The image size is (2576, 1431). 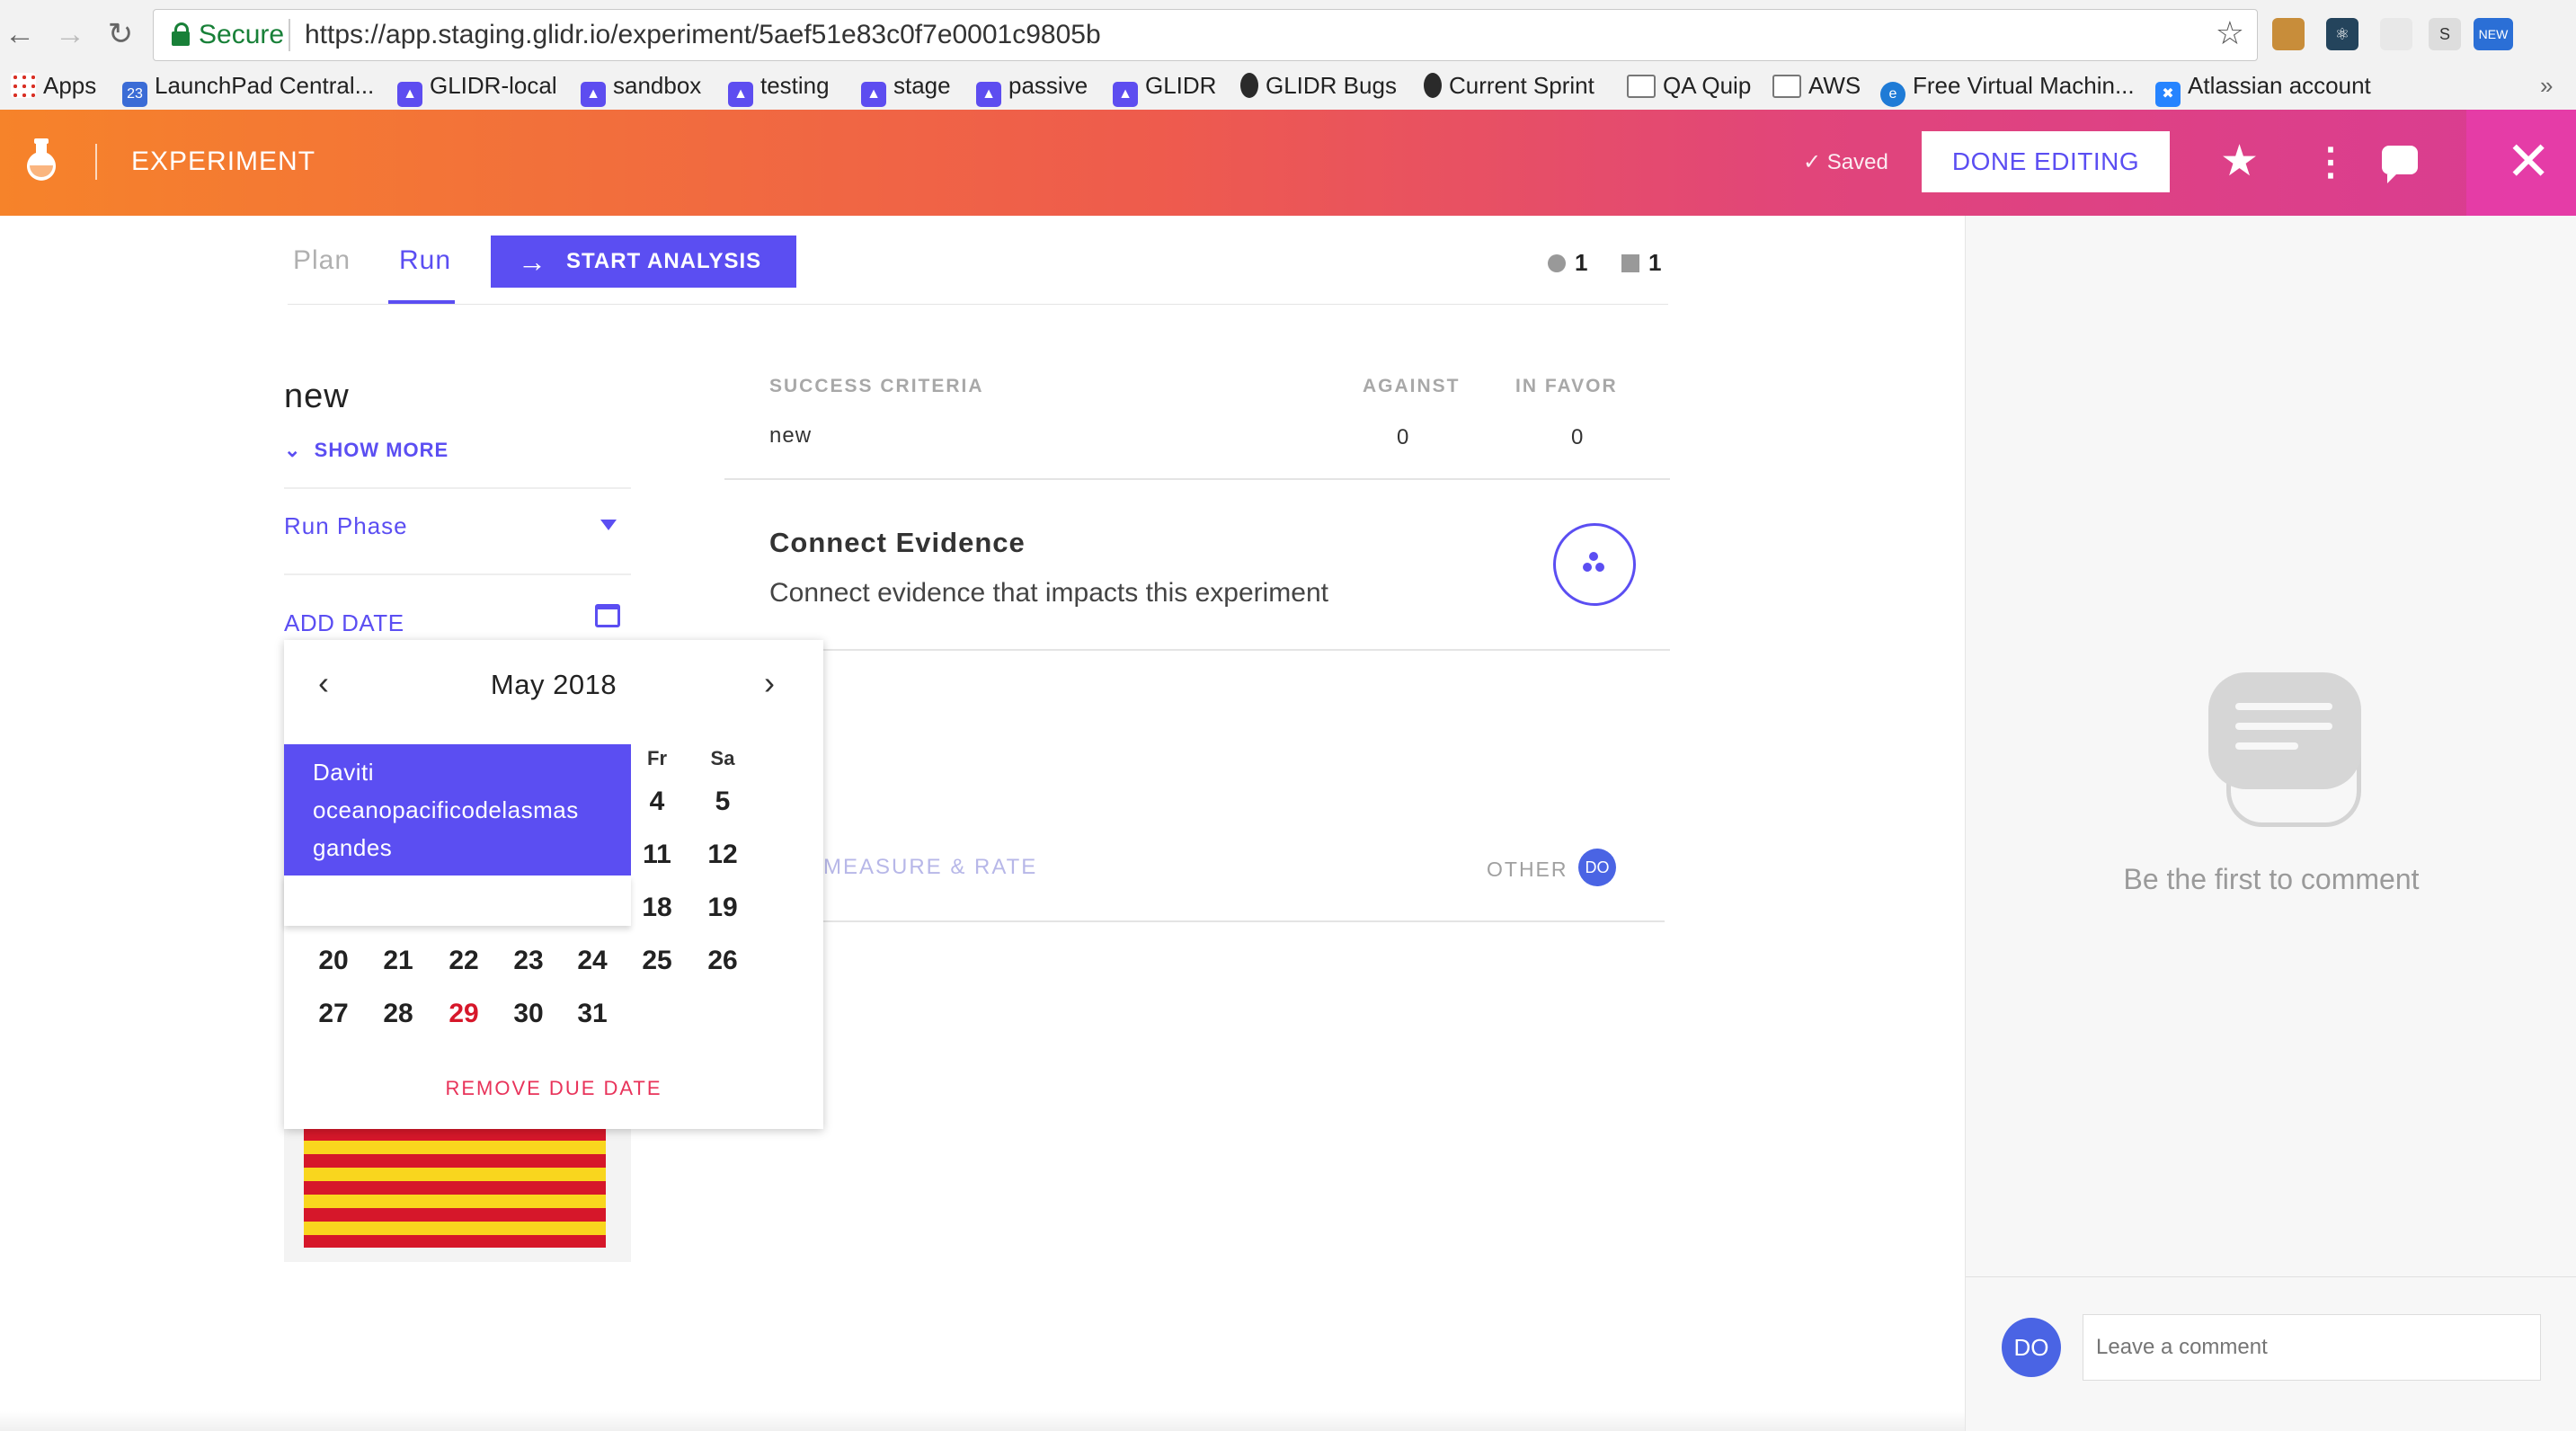 What do you see at coordinates (1786, 86) in the screenshot?
I see `folder-icon` at bounding box center [1786, 86].